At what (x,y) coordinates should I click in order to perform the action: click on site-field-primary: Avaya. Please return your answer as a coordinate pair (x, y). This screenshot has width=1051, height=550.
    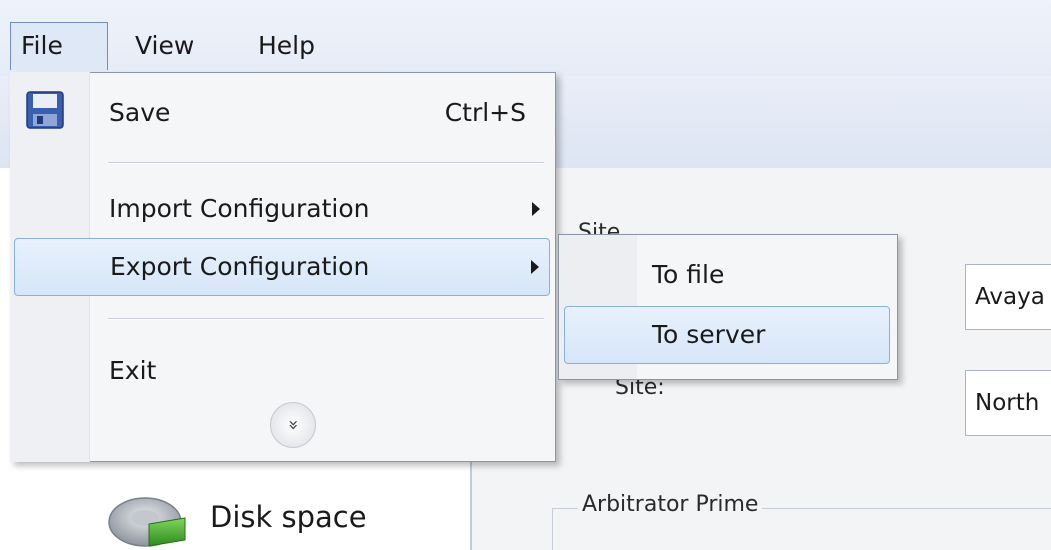
    Looking at the image, I should click on (1008, 297).